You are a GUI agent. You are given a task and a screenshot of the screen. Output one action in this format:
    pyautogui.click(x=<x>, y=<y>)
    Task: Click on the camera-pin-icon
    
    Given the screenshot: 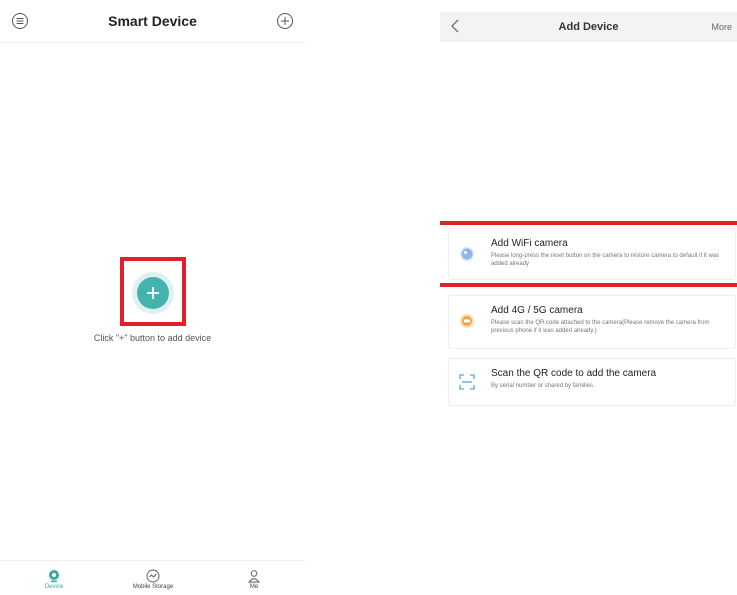 What is the action you would take?
    pyautogui.click(x=54, y=576)
    